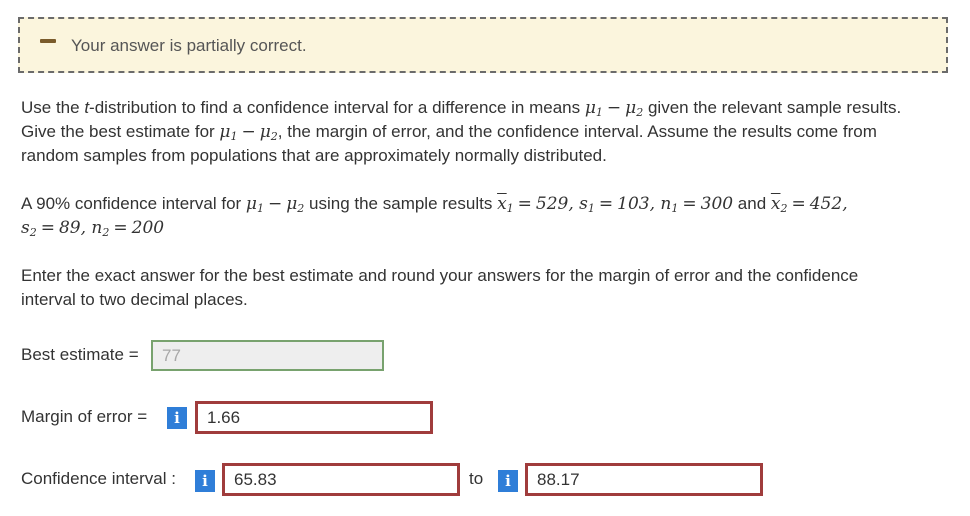 The width and height of the screenshot is (970, 516). What do you see at coordinates (341, 479) in the screenshot?
I see `ci-lower-input: 65.83` at bounding box center [341, 479].